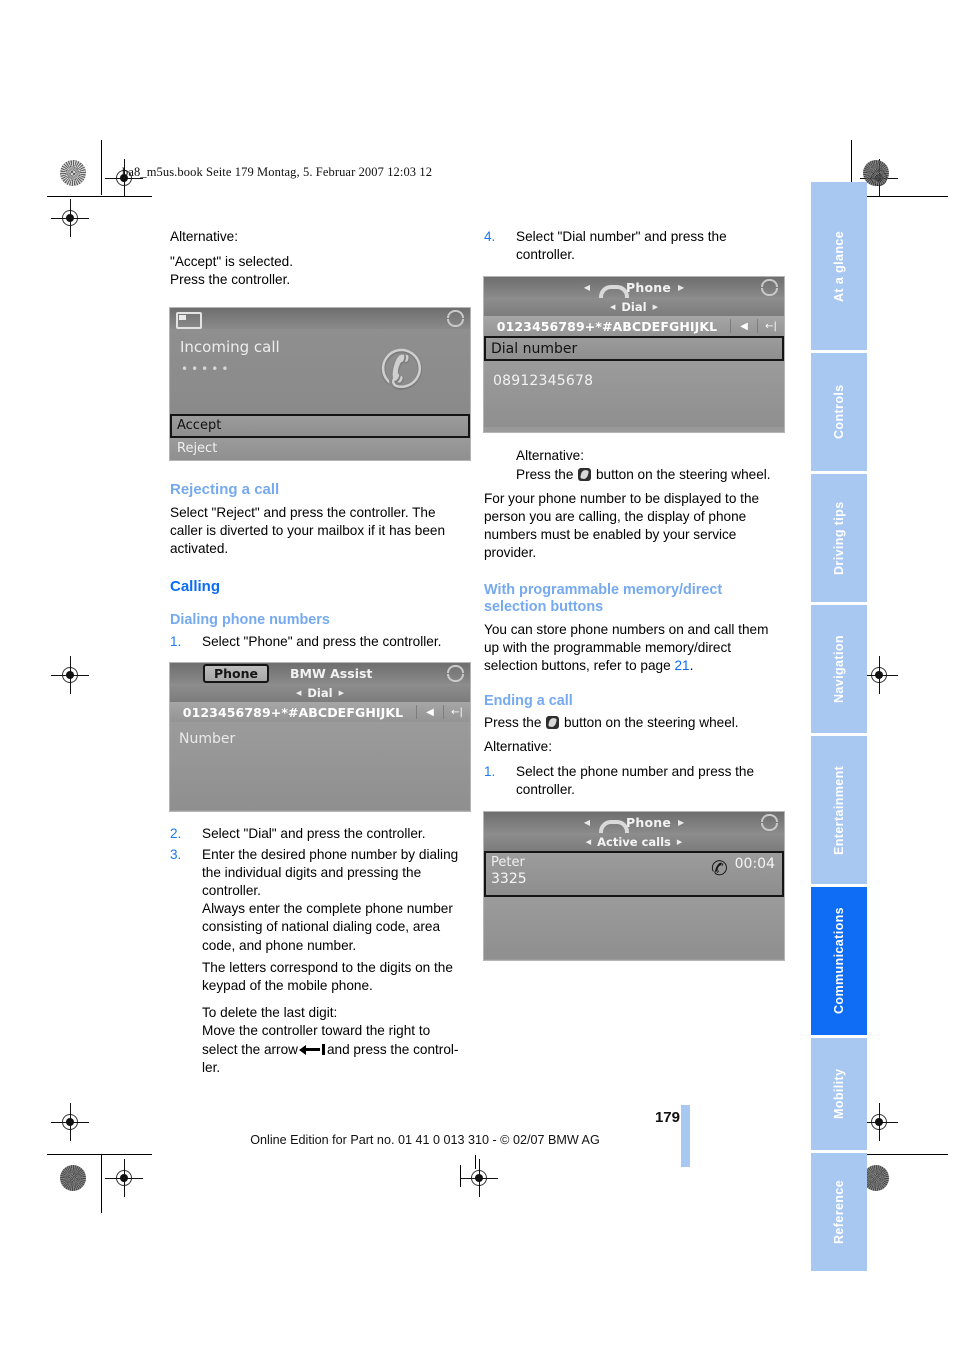 The image size is (954, 1351). I want to click on tab-phone: Phone, so click(236, 674).